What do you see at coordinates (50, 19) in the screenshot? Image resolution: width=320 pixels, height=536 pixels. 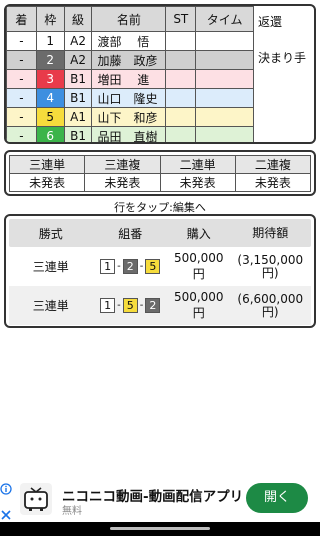 I see `col-waku: 枠` at bounding box center [50, 19].